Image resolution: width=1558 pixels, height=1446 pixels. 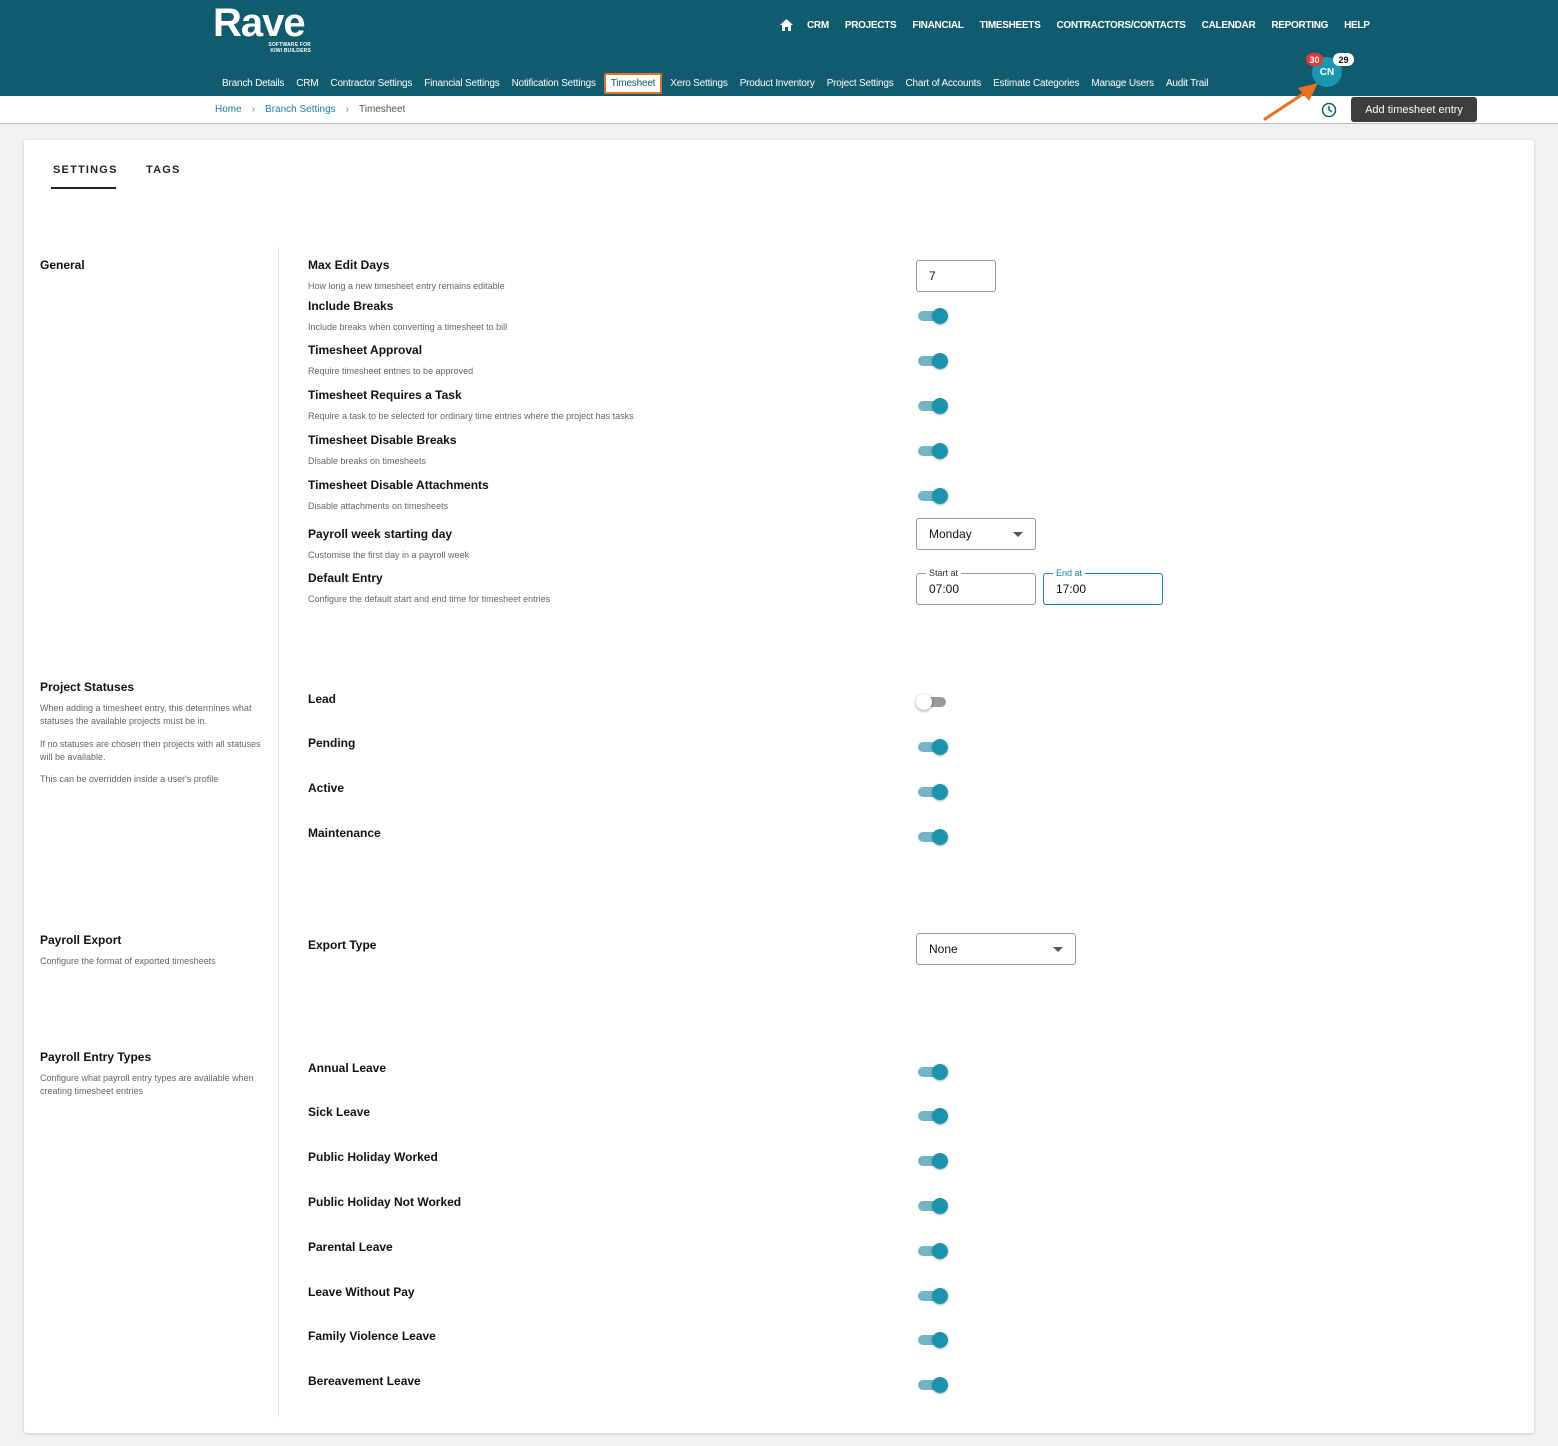 What do you see at coordinates (956, 276) in the screenshot?
I see `max-edit-days-input: 7` at bounding box center [956, 276].